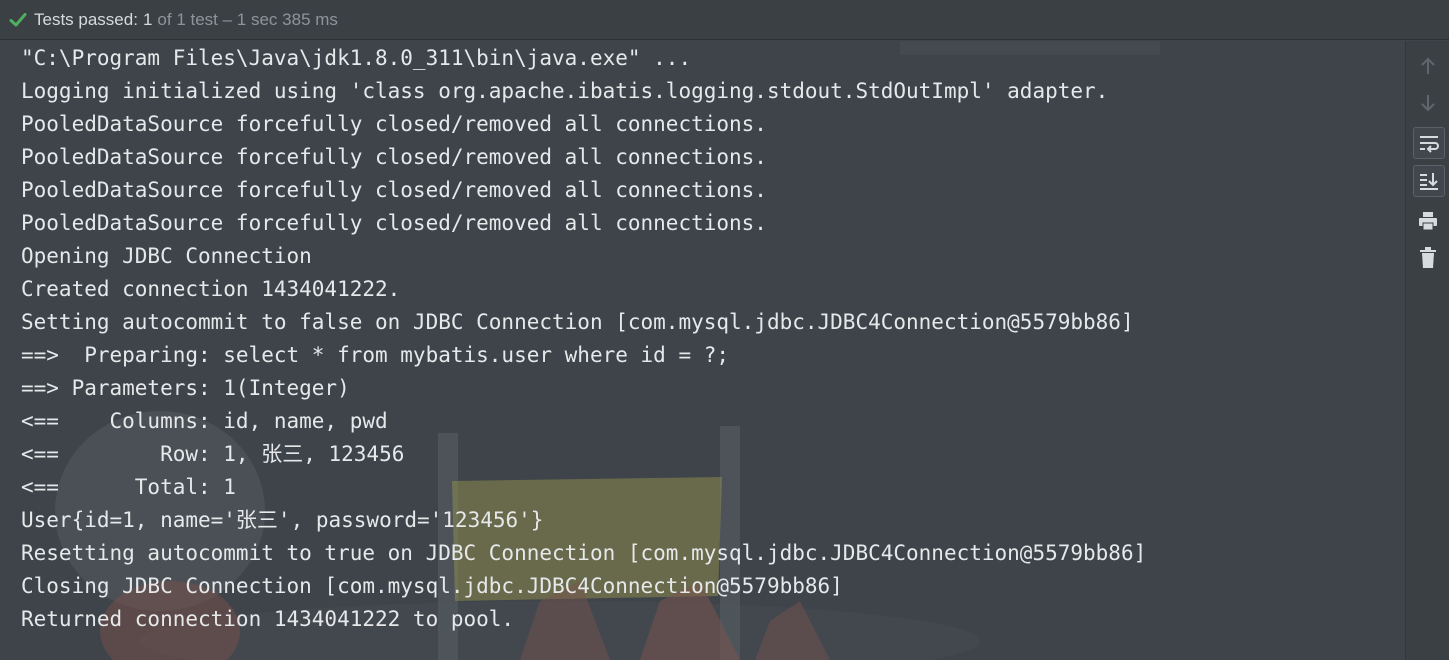  What do you see at coordinates (211, 289) in the screenshot?
I see `console-line: Created connection 1434041222.` at bounding box center [211, 289].